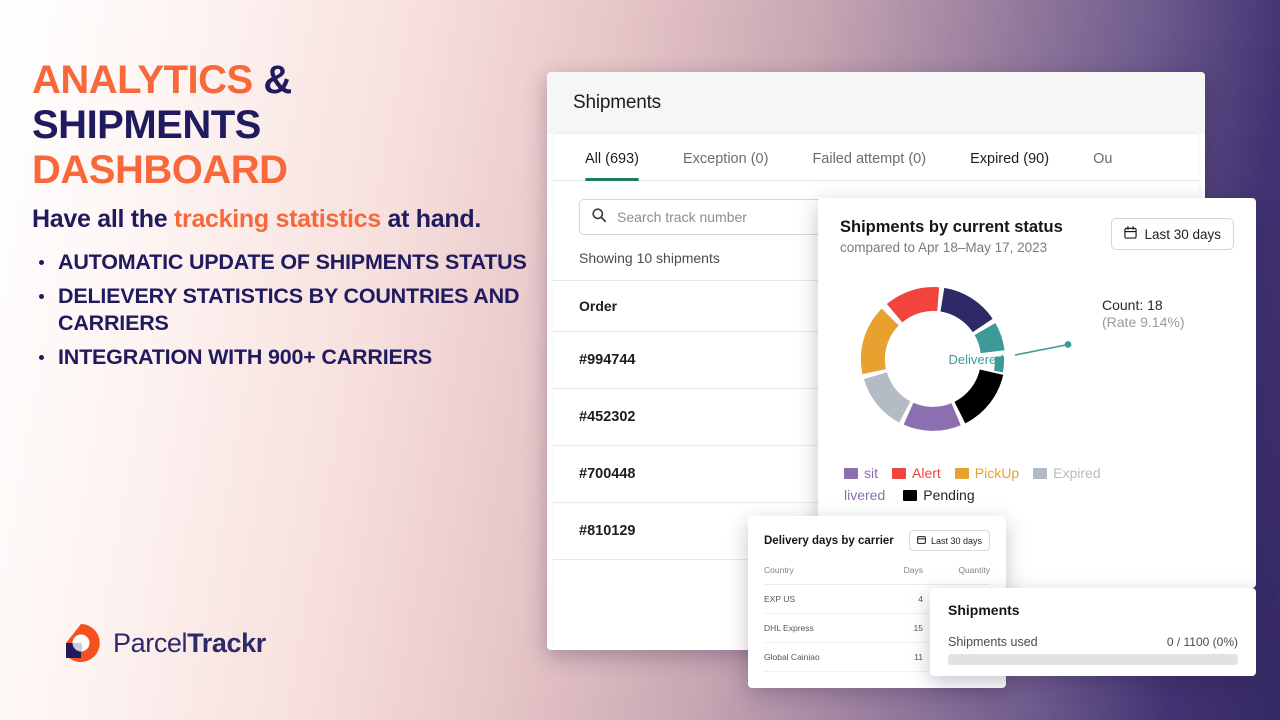 The width and height of the screenshot is (1280, 720). I want to click on cell-country: EXP US, so click(823, 599).